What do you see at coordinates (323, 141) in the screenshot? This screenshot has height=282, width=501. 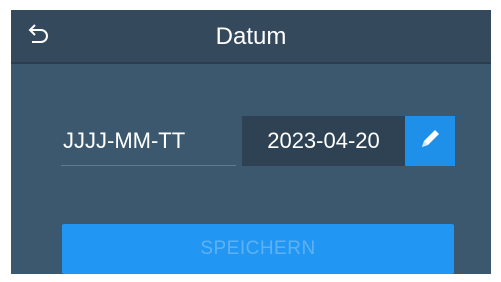 I see `date-value-field: 2023-04-20` at bounding box center [323, 141].